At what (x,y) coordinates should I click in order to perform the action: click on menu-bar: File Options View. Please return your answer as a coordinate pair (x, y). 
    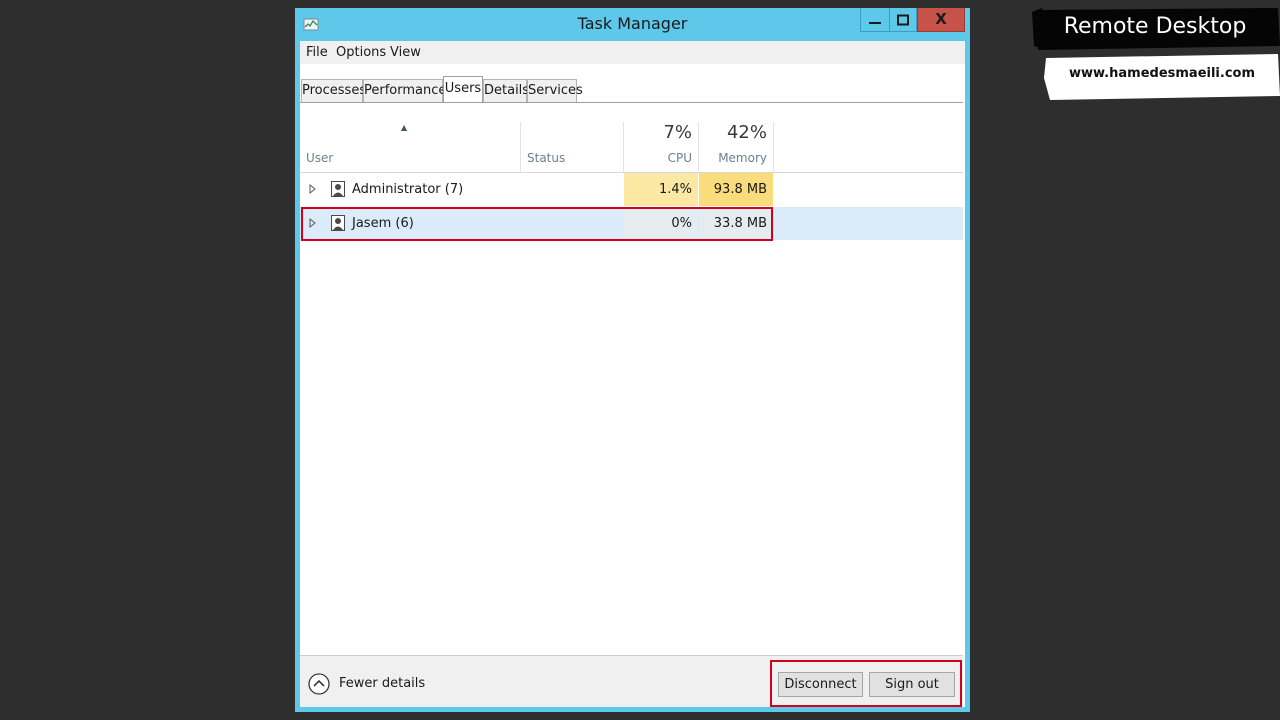
    Looking at the image, I should click on (632, 52).